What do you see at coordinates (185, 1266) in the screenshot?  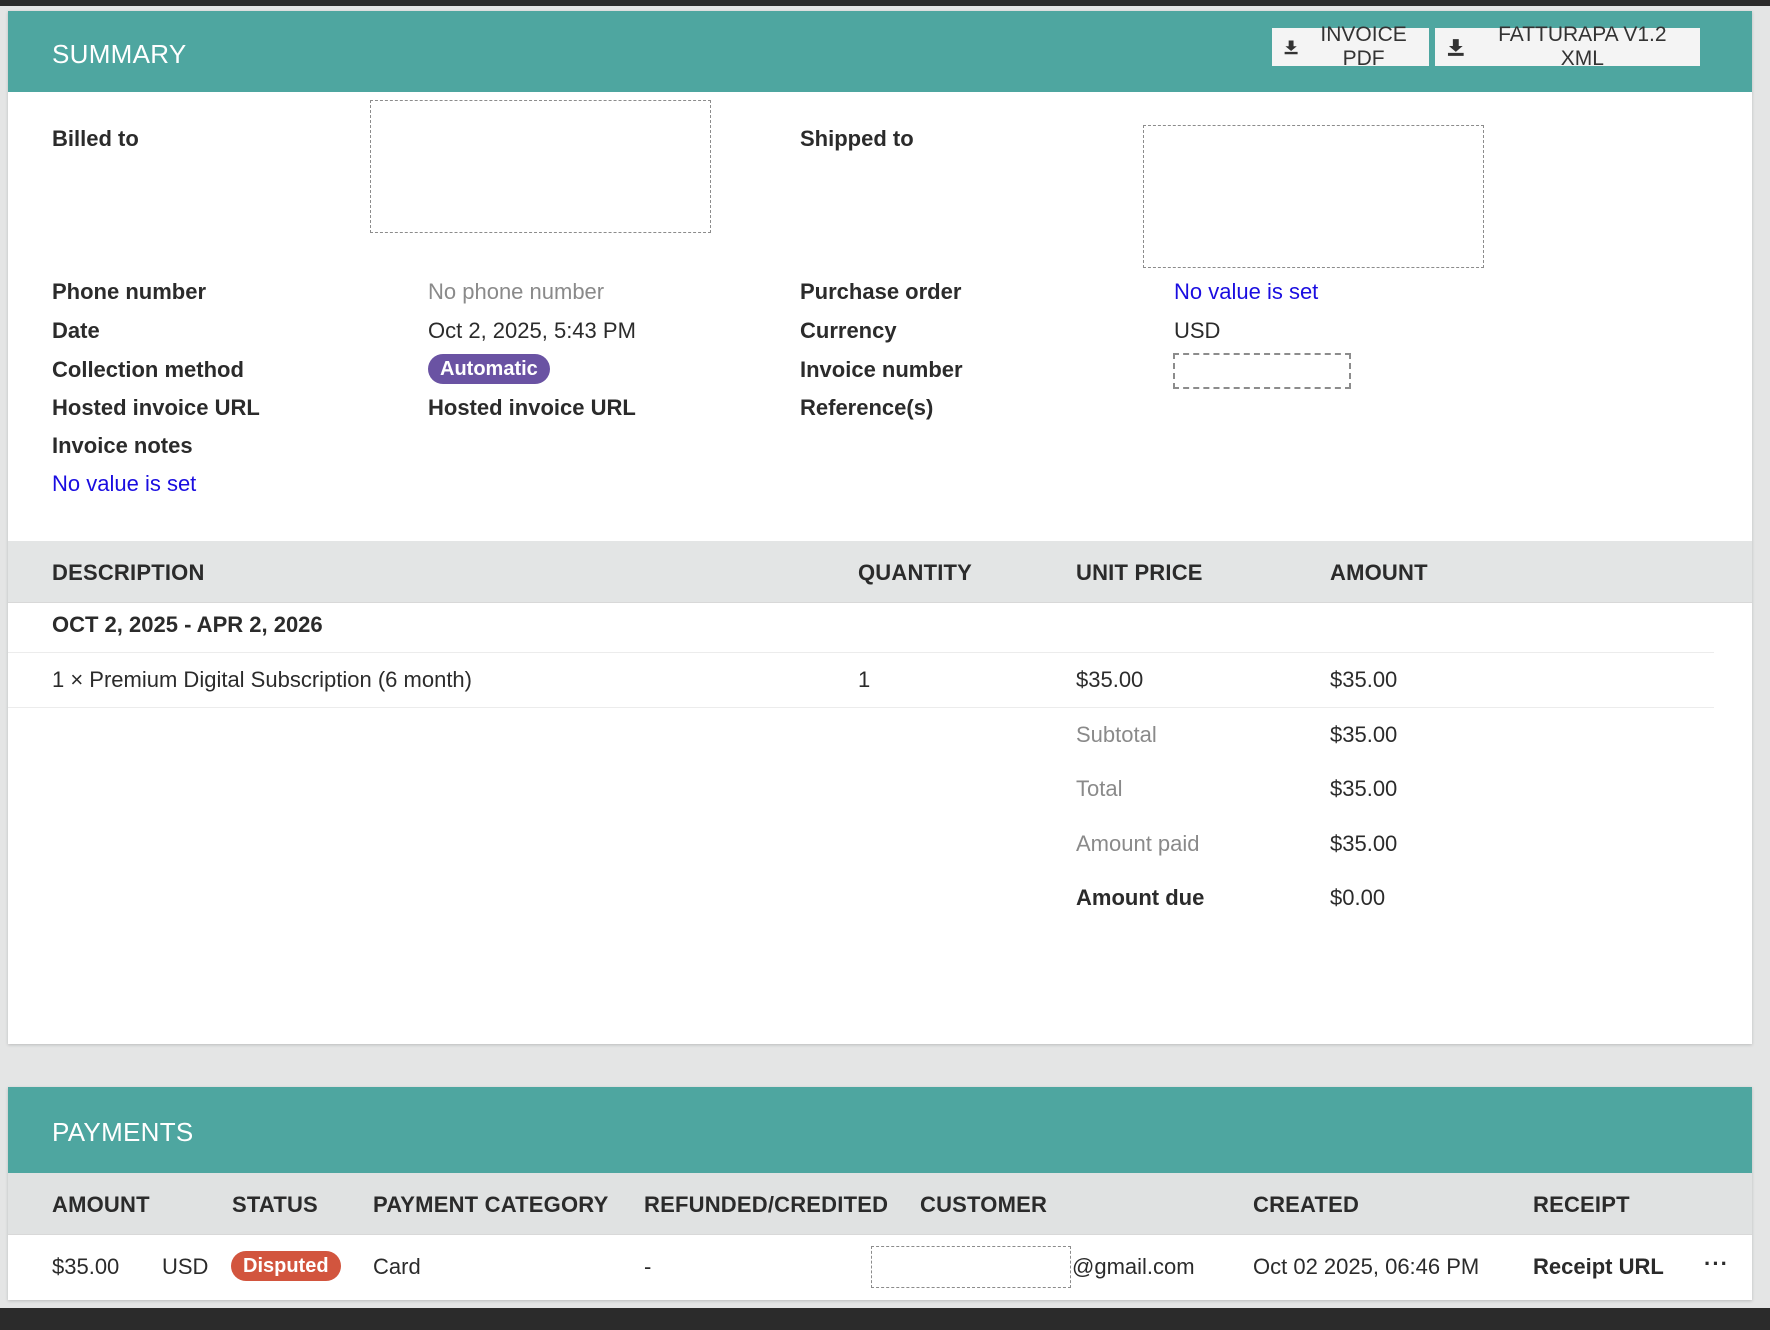 I see `payment-currency: USD` at bounding box center [185, 1266].